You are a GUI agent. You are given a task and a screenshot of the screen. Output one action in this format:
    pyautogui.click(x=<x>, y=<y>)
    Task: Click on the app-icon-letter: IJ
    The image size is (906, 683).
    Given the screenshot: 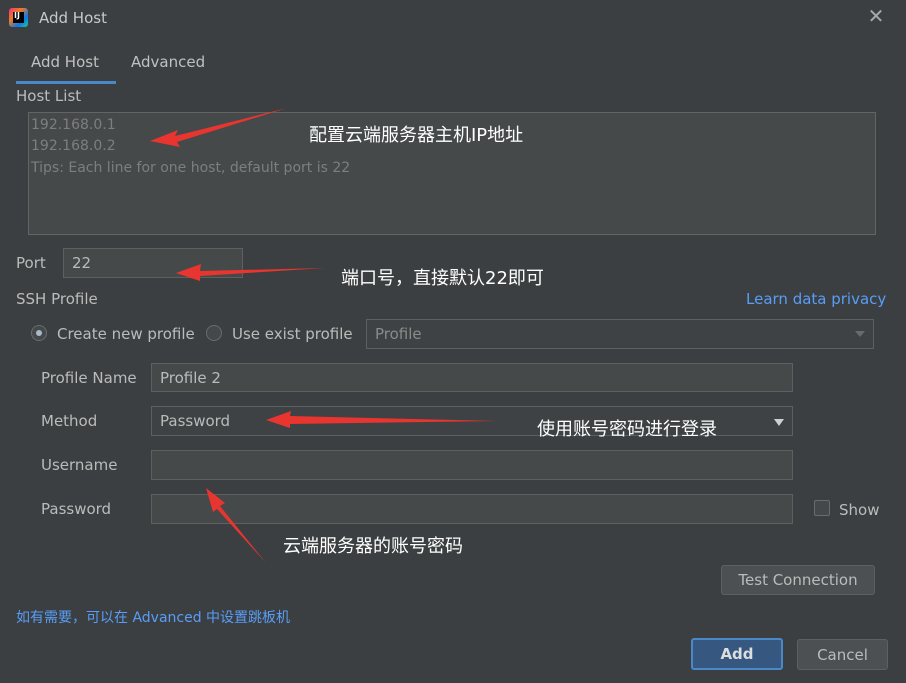 What is the action you would take?
    pyautogui.click(x=17, y=15)
    